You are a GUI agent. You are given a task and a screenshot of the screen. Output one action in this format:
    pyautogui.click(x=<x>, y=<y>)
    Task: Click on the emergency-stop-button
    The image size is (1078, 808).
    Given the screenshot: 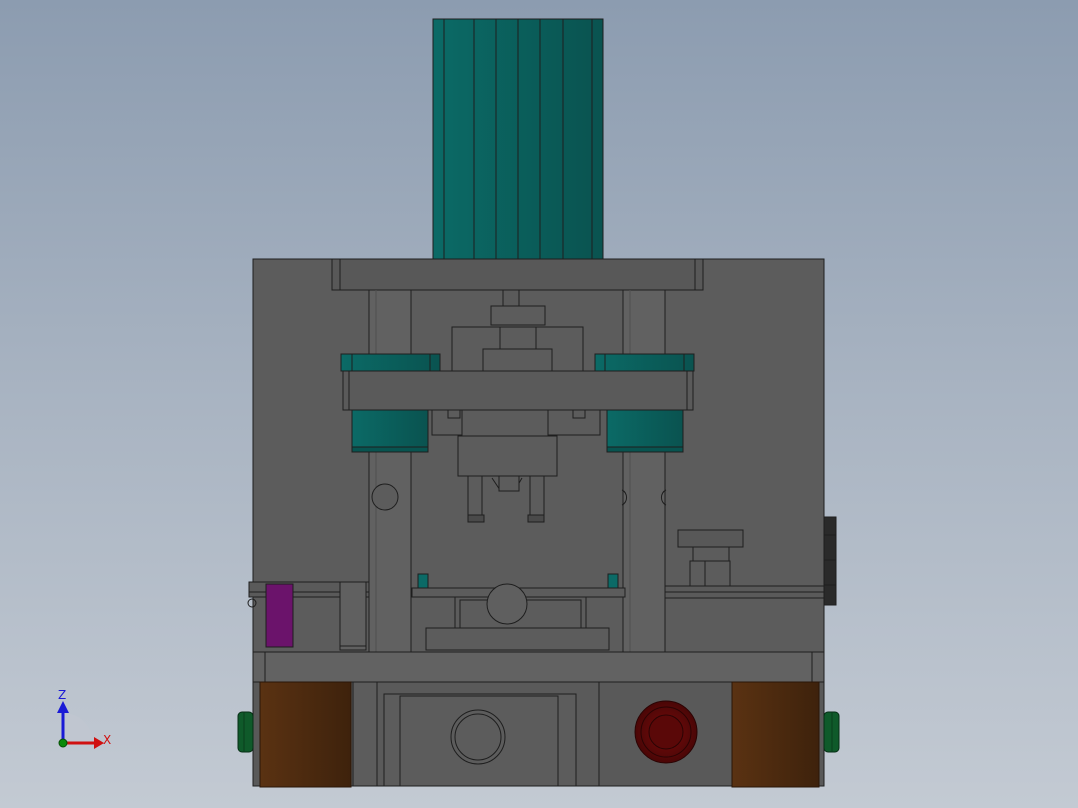 What is the action you would take?
    pyautogui.click(x=666, y=732)
    